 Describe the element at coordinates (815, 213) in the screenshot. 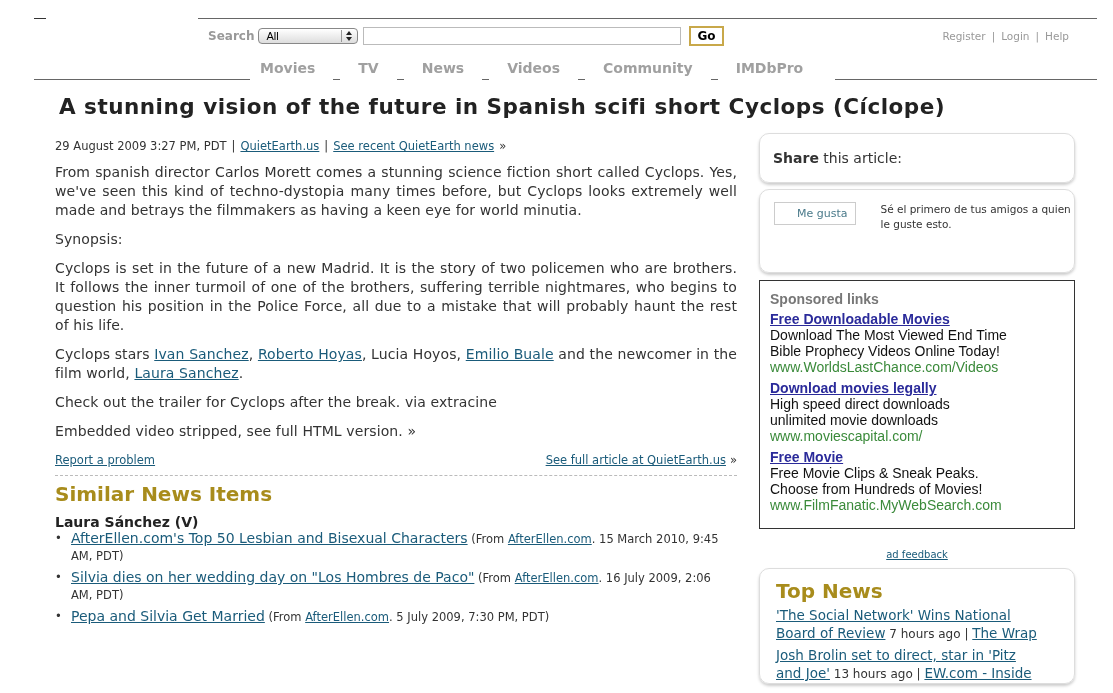

I see `like-button: Me gusta` at that location.